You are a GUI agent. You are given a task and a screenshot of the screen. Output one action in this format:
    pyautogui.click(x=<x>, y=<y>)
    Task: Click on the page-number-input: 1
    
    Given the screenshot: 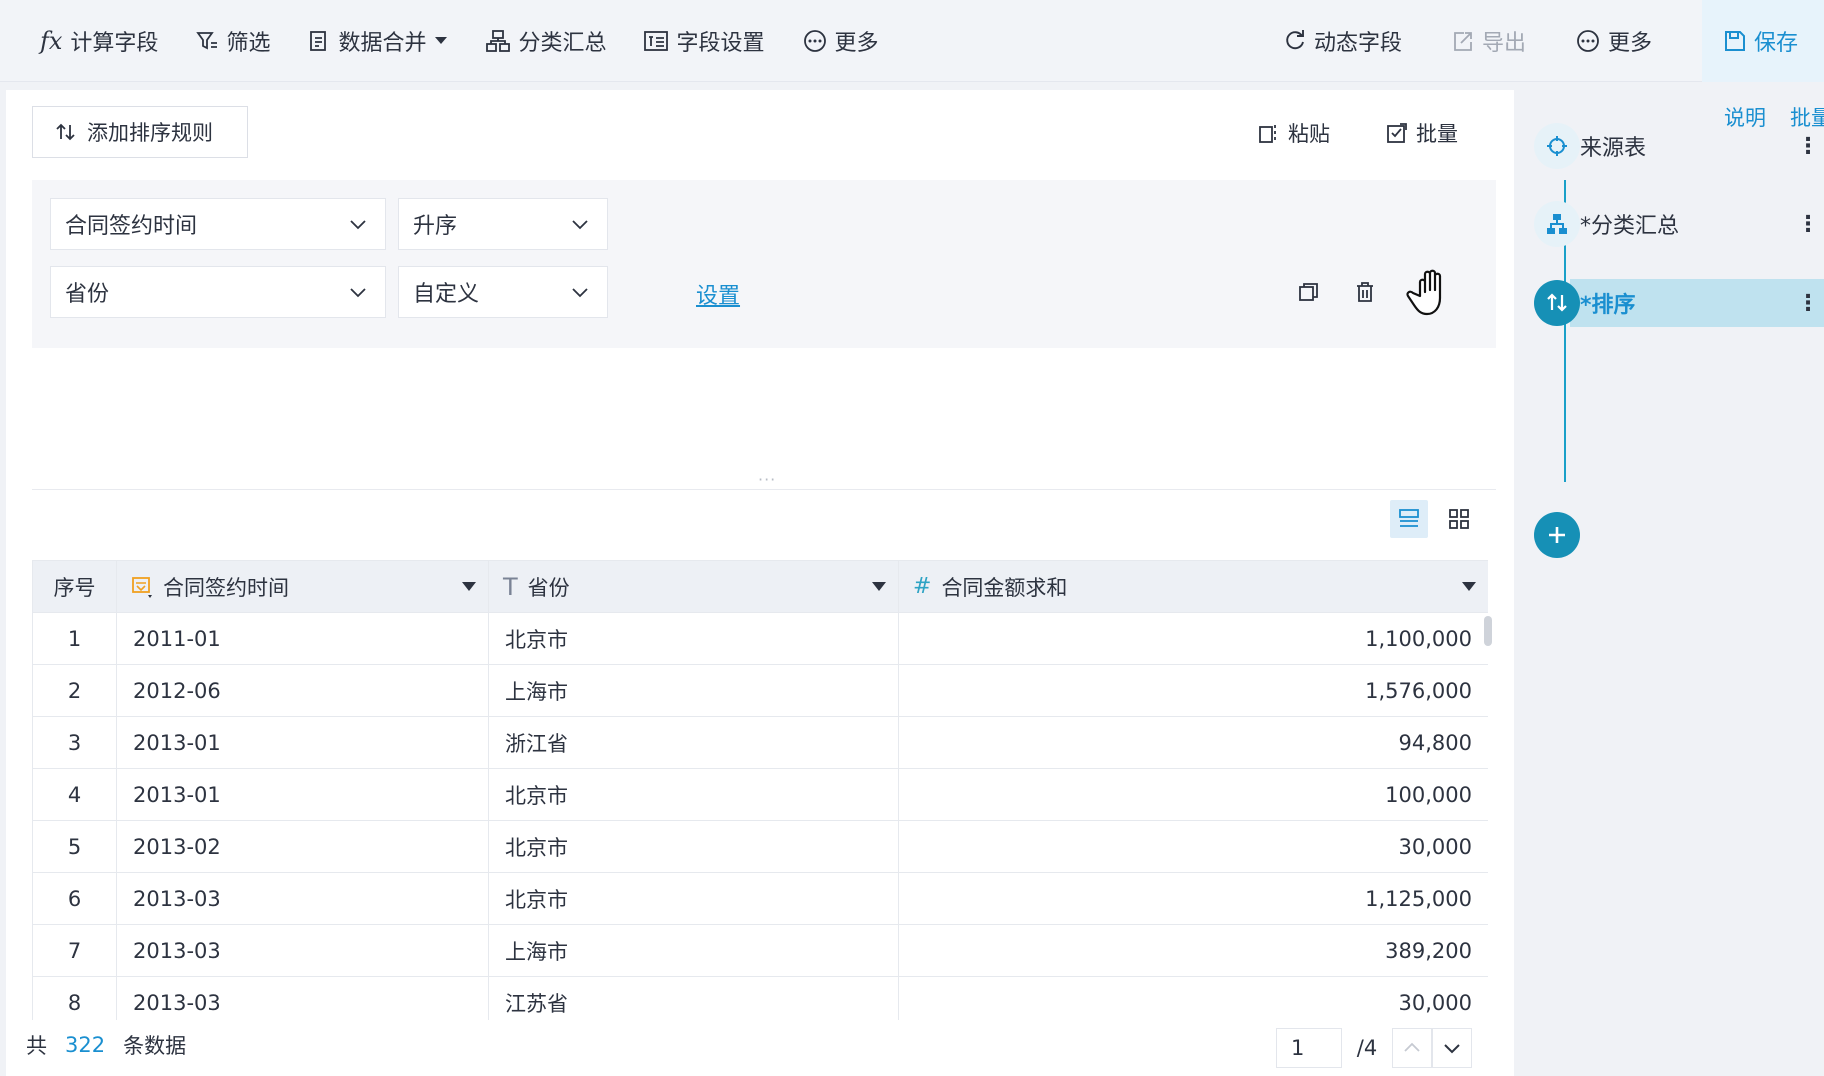 What is the action you would take?
    pyautogui.click(x=1309, y=1048)
    